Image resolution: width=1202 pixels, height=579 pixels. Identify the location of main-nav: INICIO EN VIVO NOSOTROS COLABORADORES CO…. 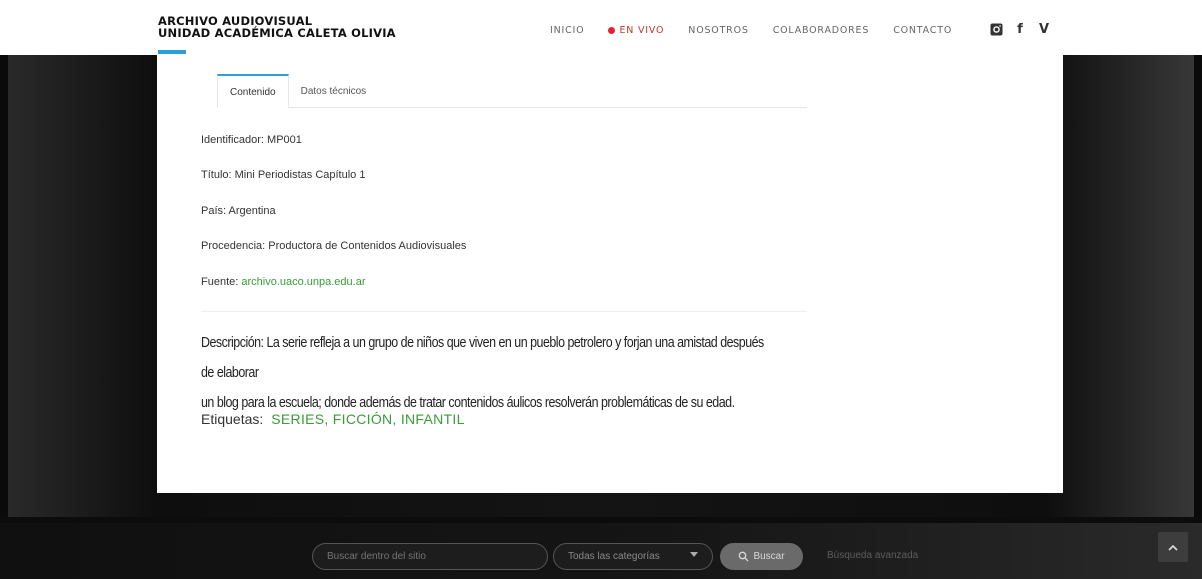
(763, 30).